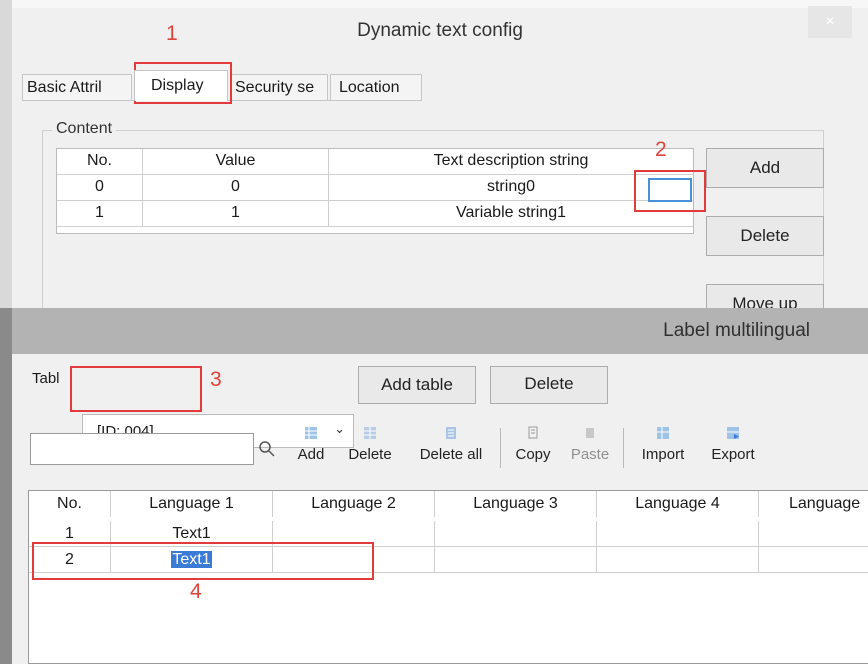  Describe the element at coordinates (267, 449) in the screenshot. I see `search-icon` at that location.